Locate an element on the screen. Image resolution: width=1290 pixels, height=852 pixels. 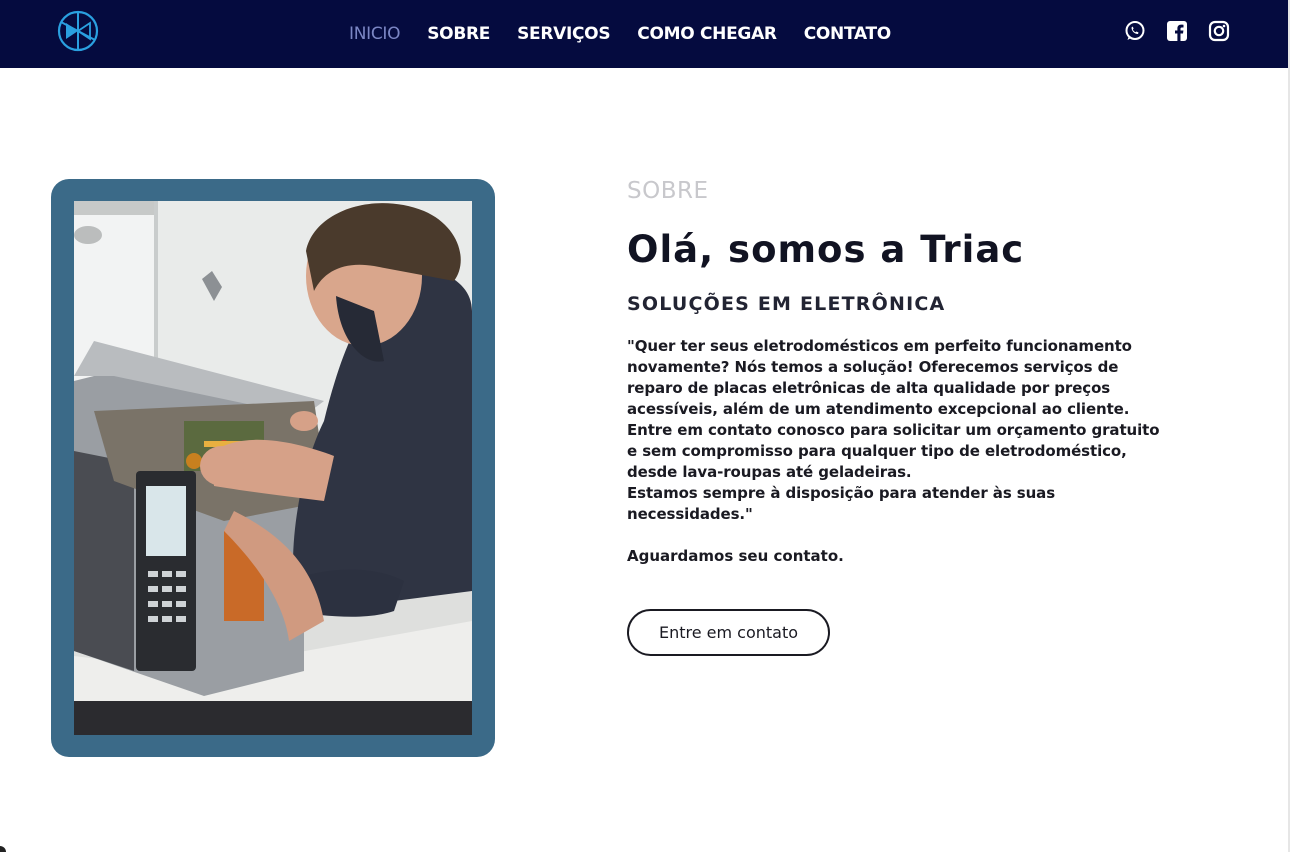
about-subheading: SOLUÇÕES EM ELETRÔNICA is located at coordinates (786, 304).